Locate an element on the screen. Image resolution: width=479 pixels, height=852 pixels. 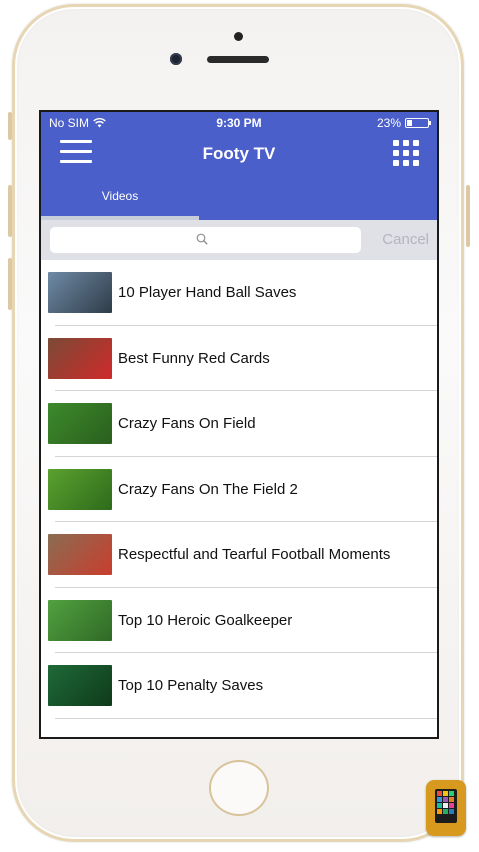
front-camera is located at coordinates (176, 59).